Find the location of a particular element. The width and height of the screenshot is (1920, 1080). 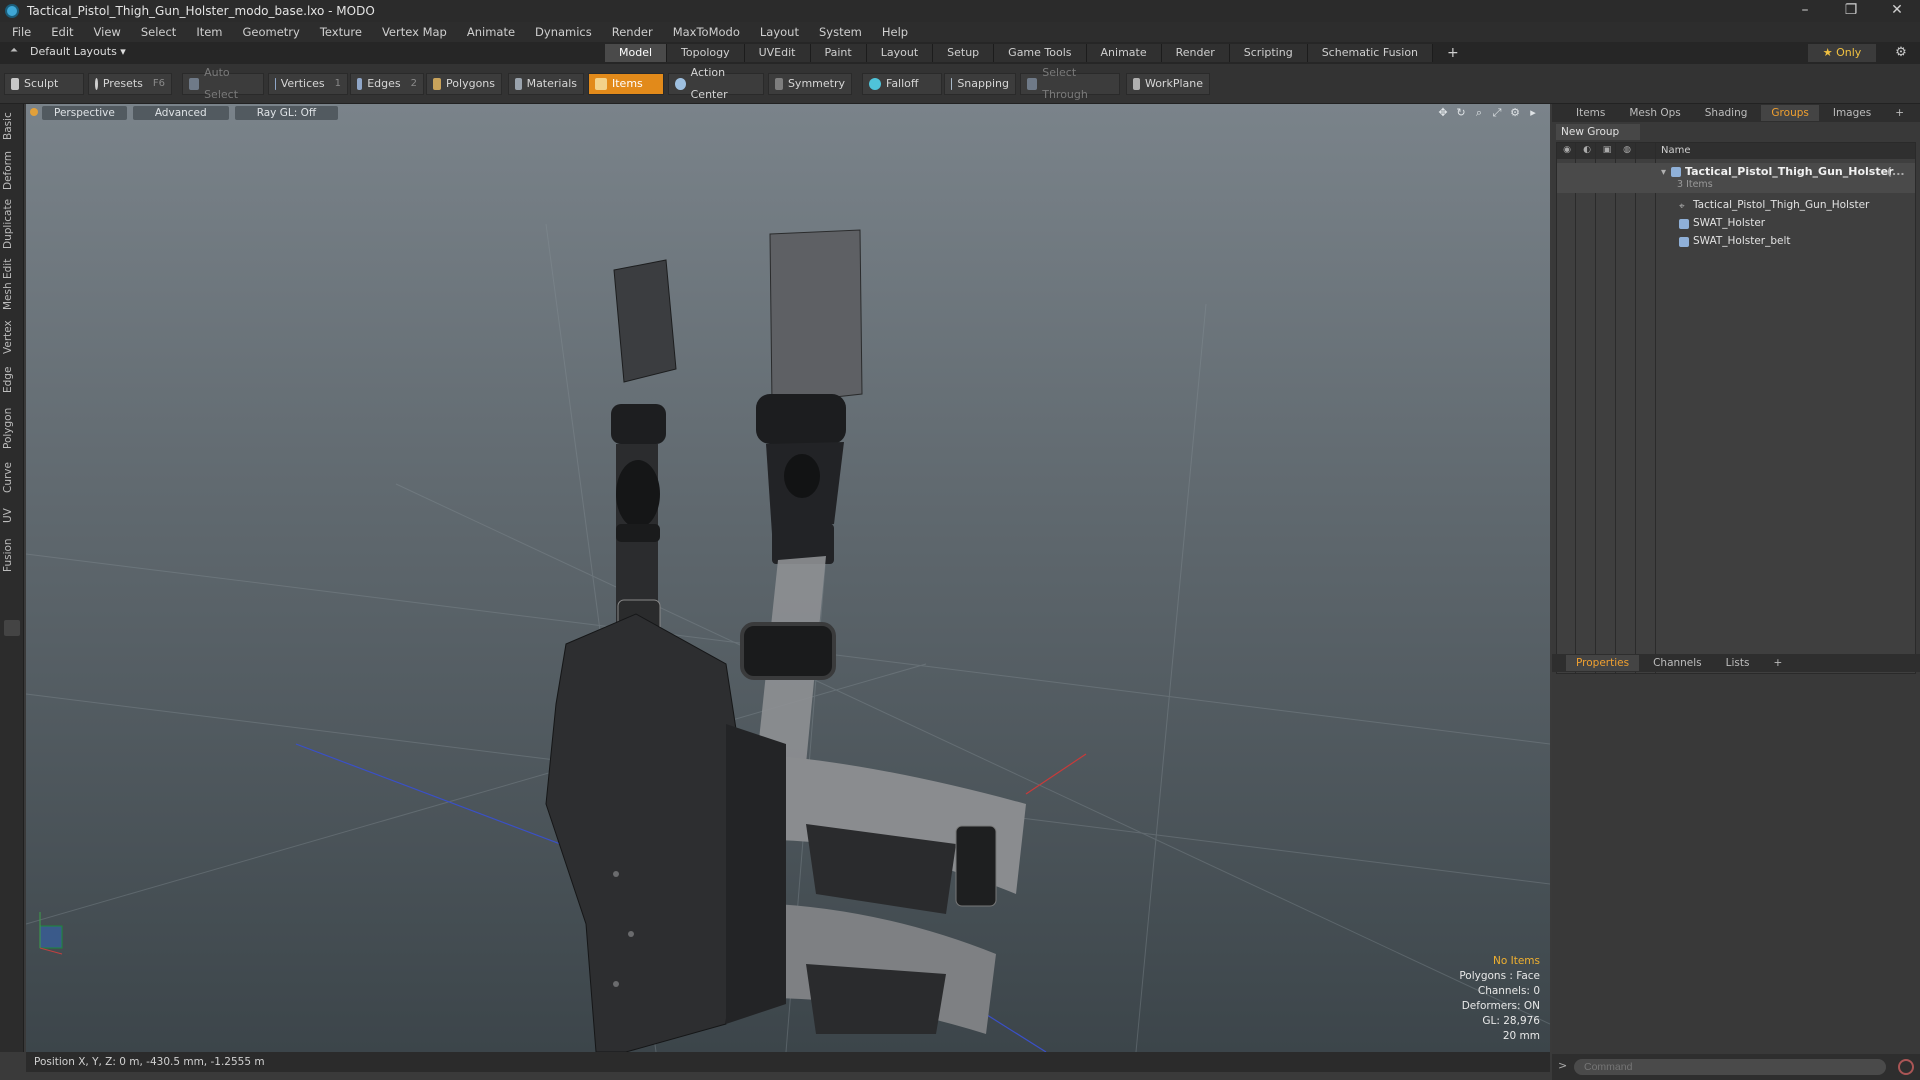

tab-scripting: Scripting is located at coordinates (1268, 53).